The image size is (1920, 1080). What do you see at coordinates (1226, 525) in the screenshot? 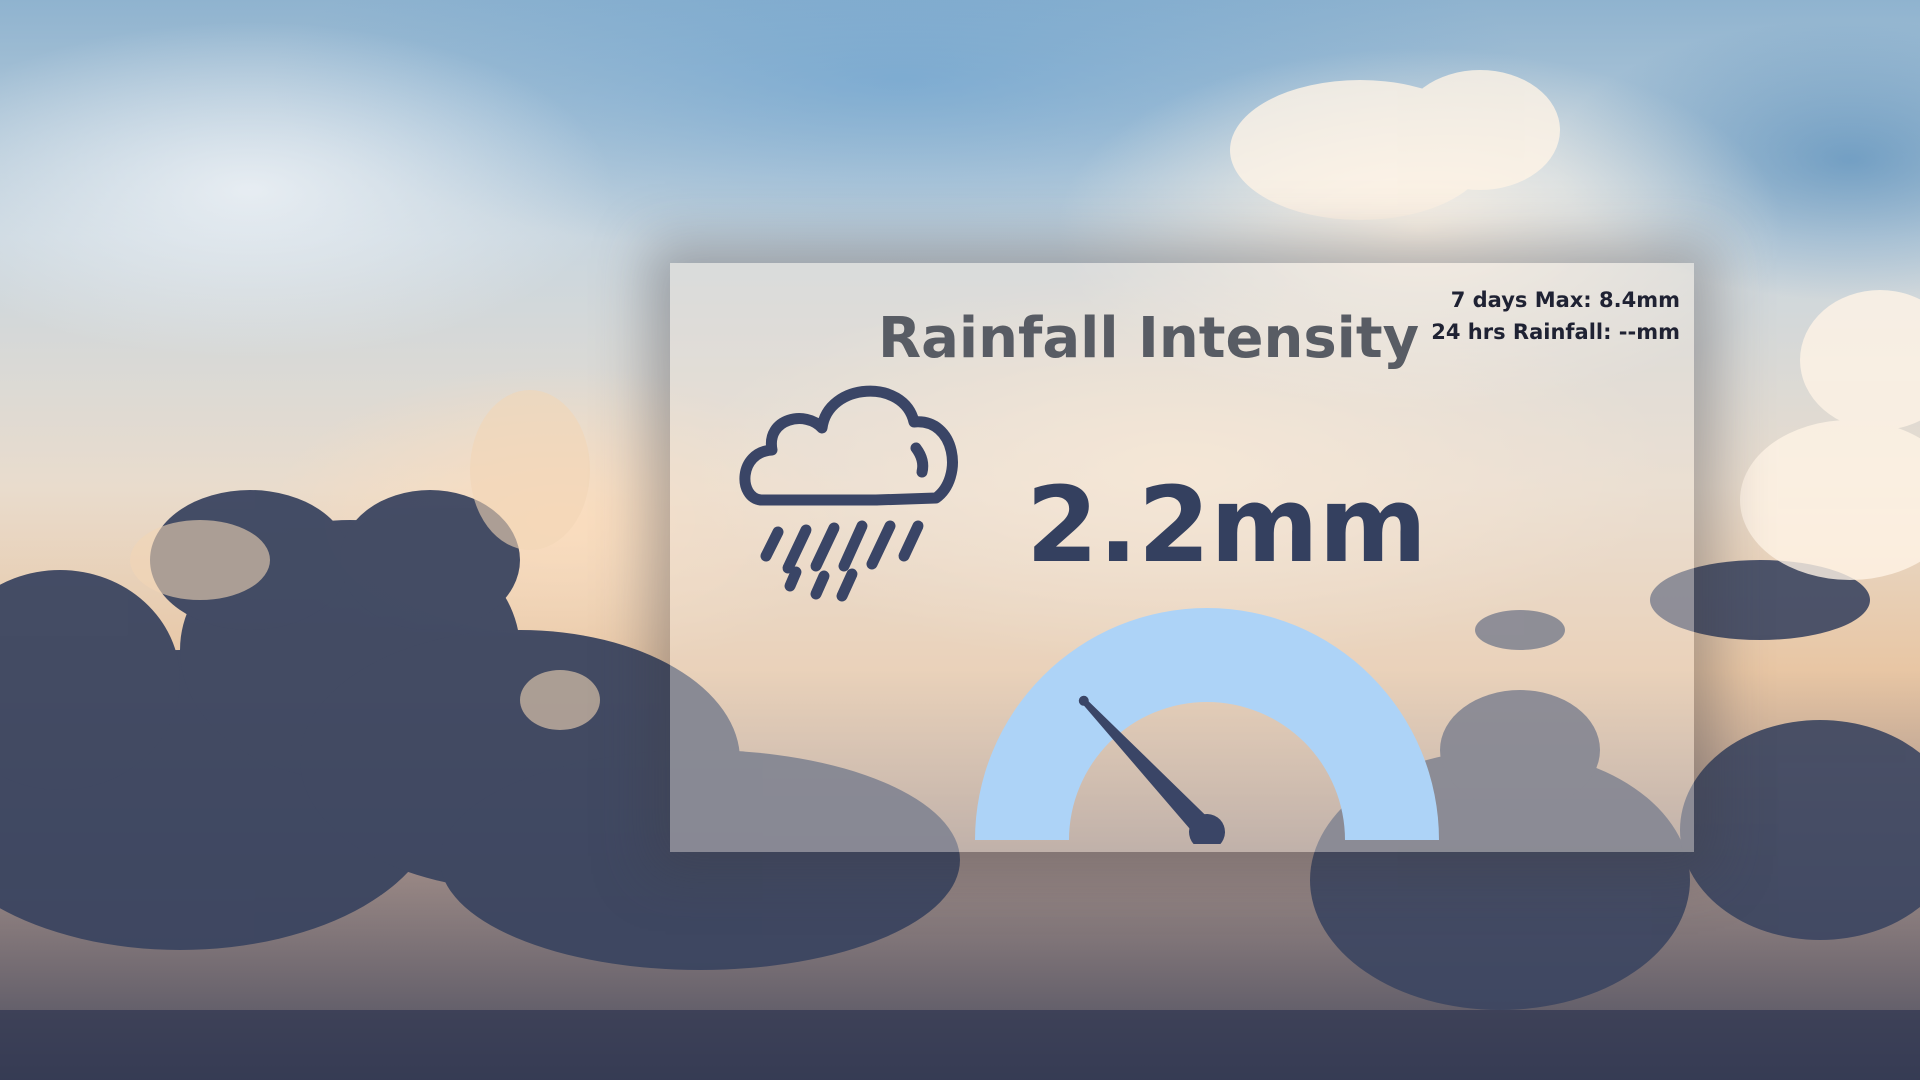
I see `current-rainfall-value: 2.2mm` at bounding box center [1226, 525].